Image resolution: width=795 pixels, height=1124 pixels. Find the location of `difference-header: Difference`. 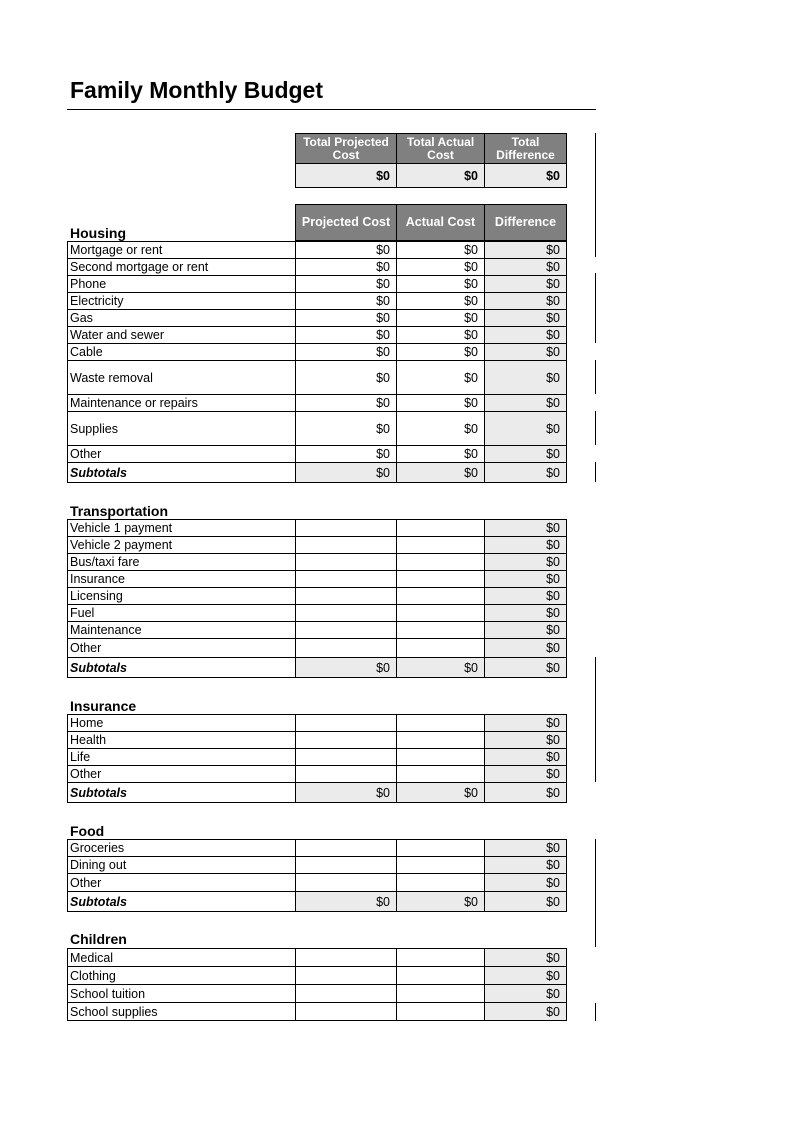

difference-header: Difference is located at coordinates (525, 222).